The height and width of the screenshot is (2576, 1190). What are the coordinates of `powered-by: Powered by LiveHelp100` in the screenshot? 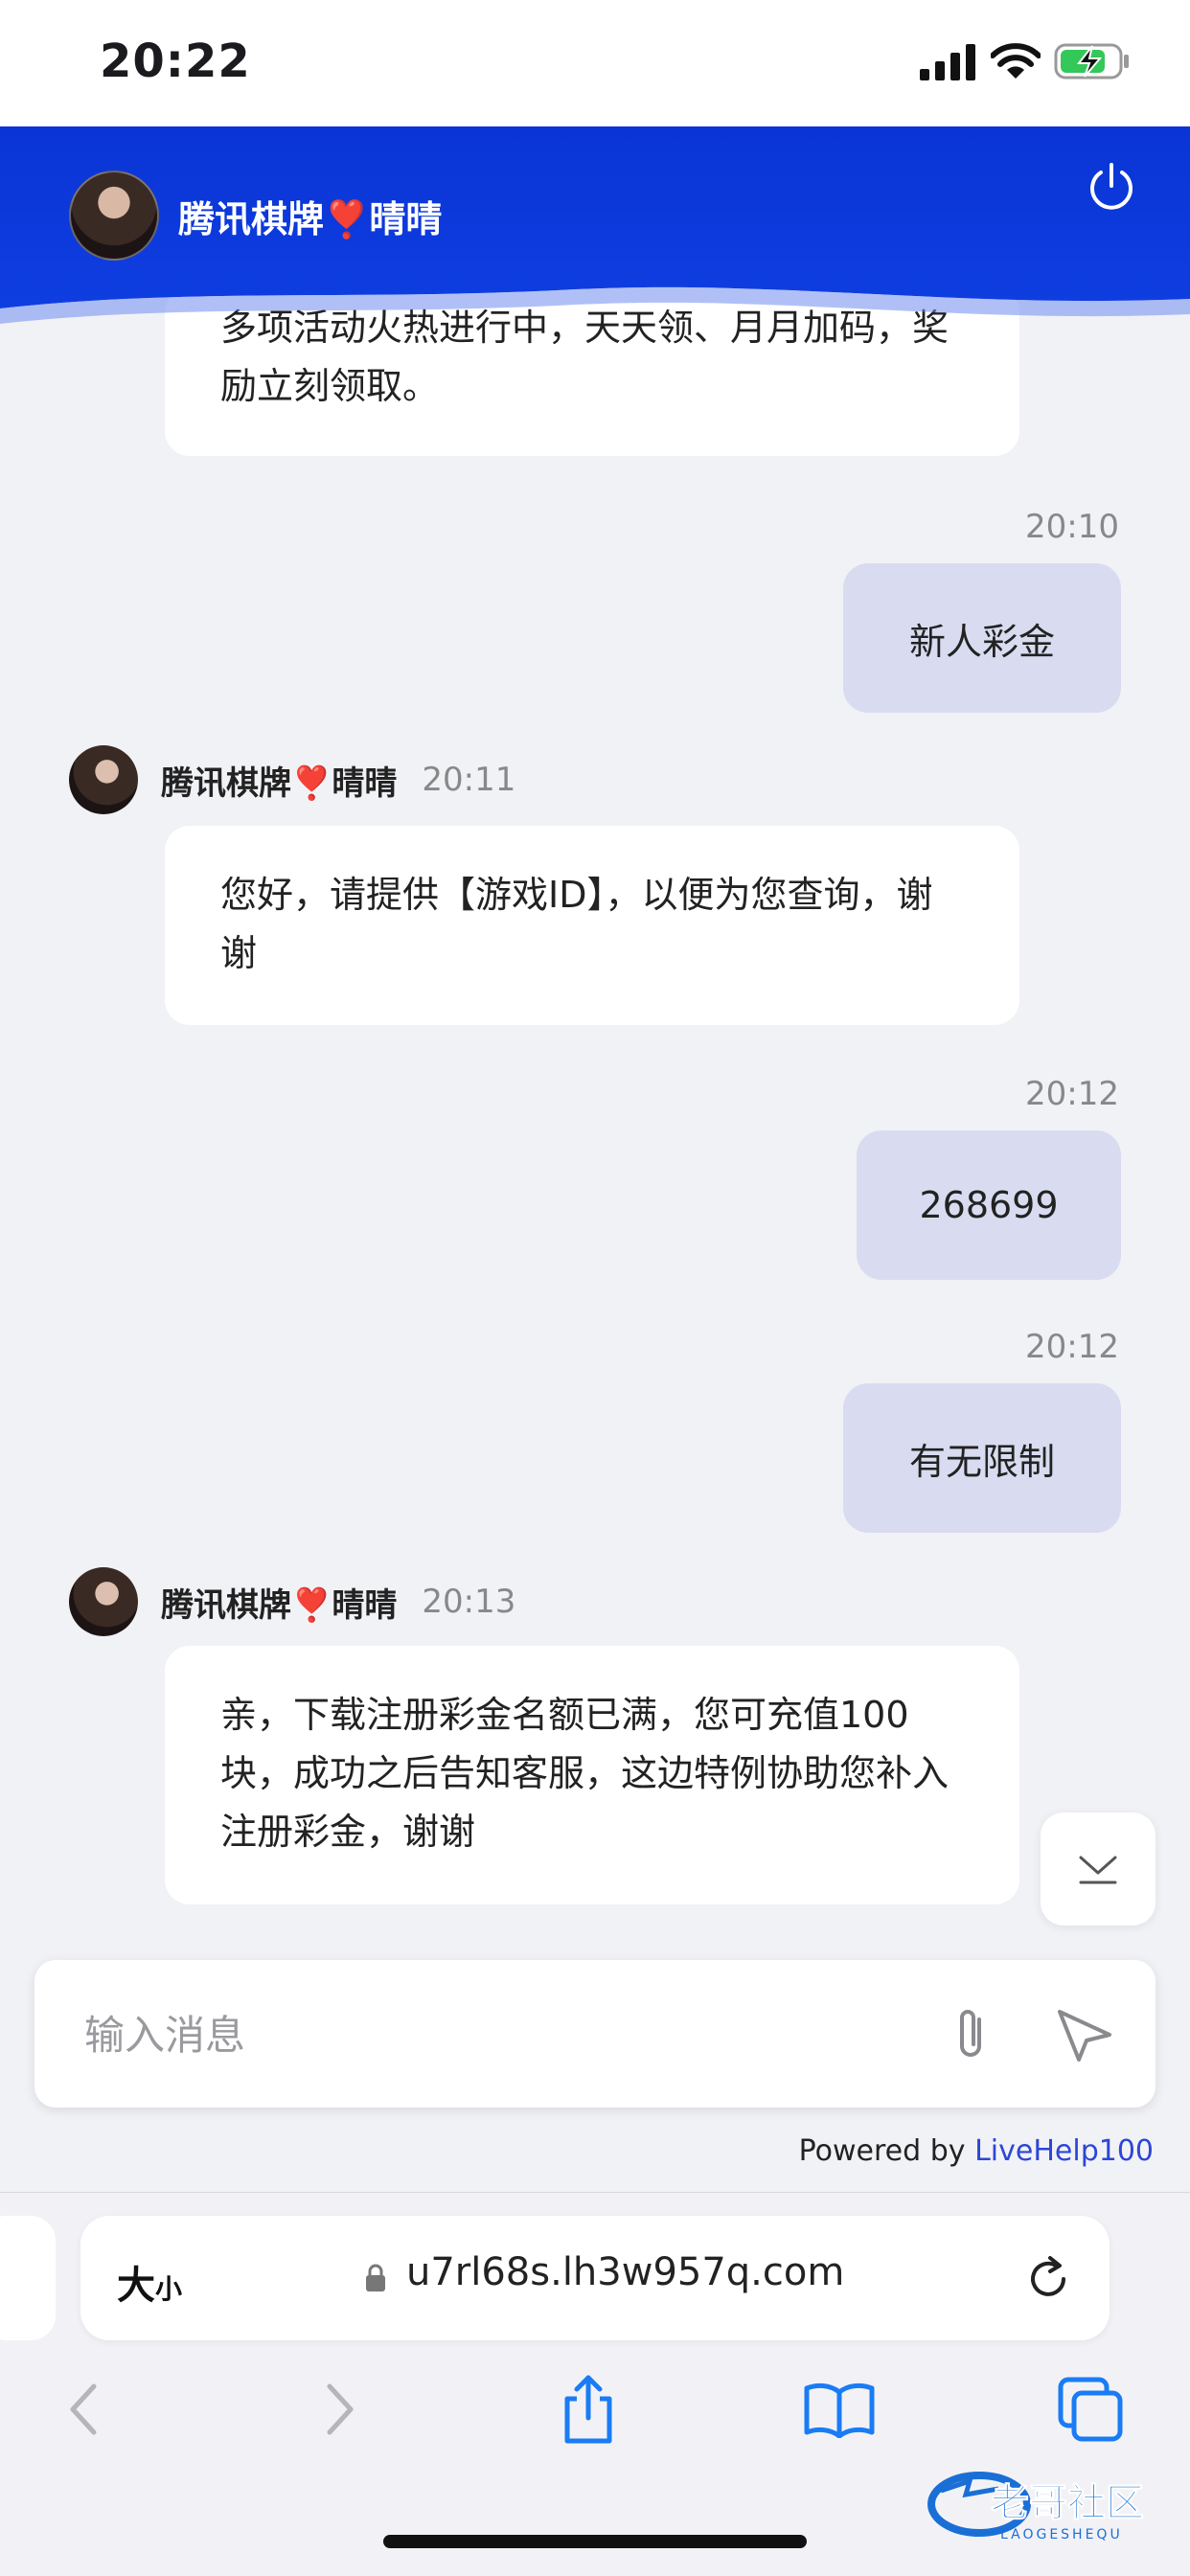 It's located at (977, 2151).